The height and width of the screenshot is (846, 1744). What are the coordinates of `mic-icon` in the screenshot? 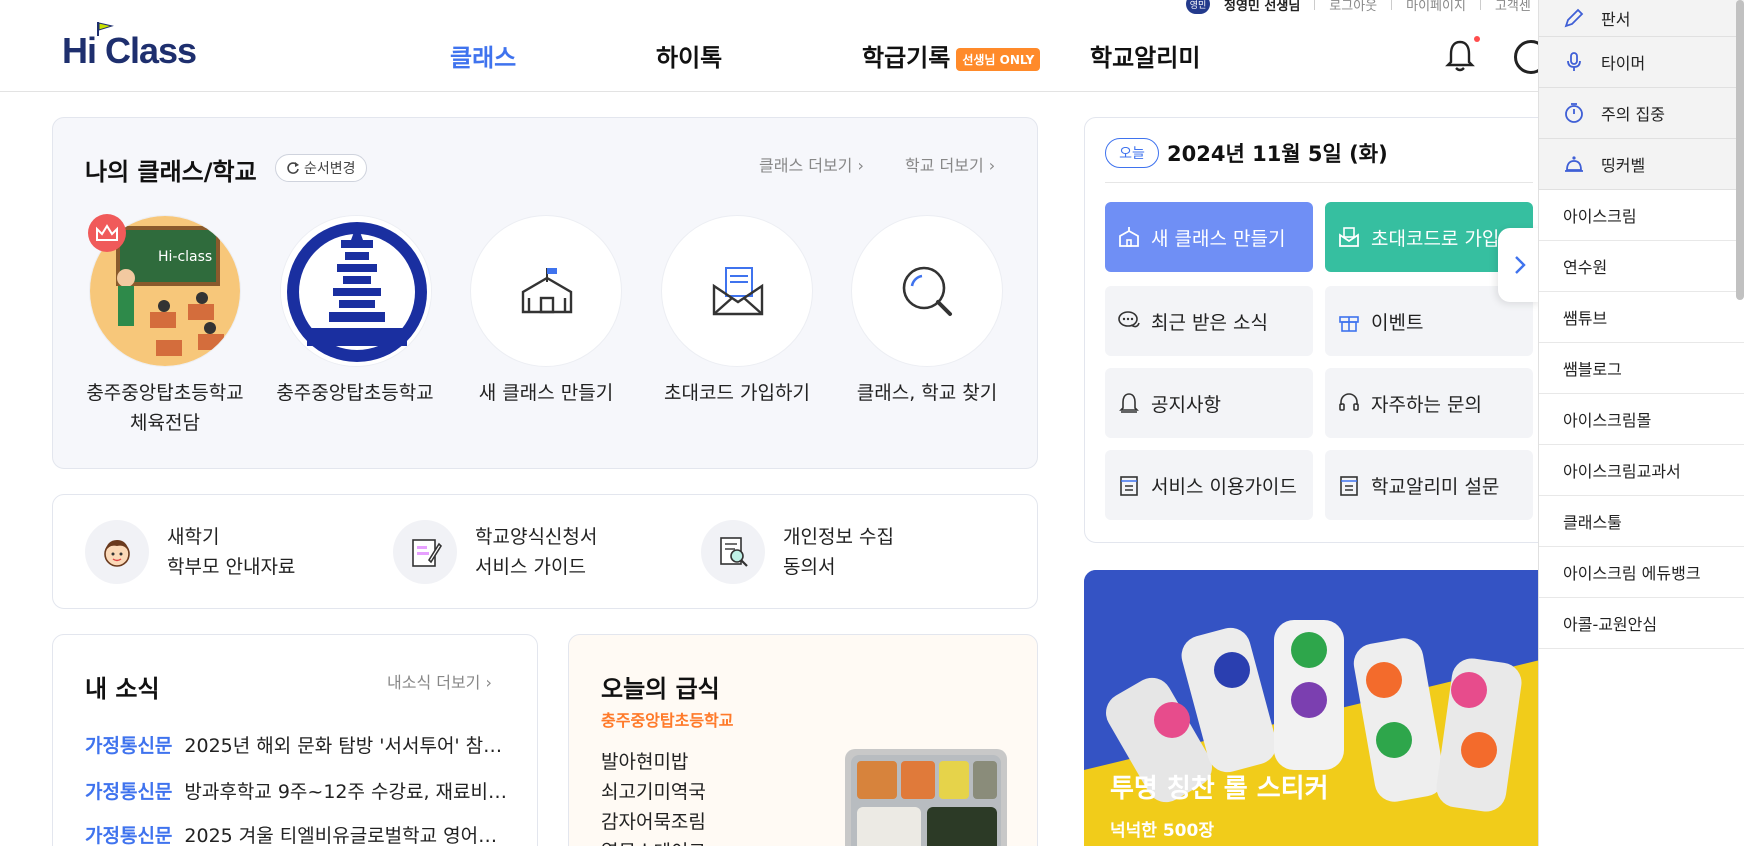 It's located at (1574, 61).